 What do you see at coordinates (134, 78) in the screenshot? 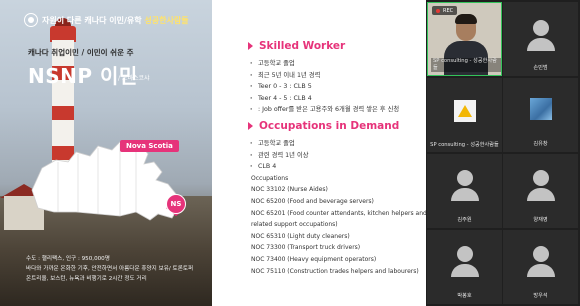
I see `slide-title-sub: / 노바스코샤` at bounding box center [134, 78].